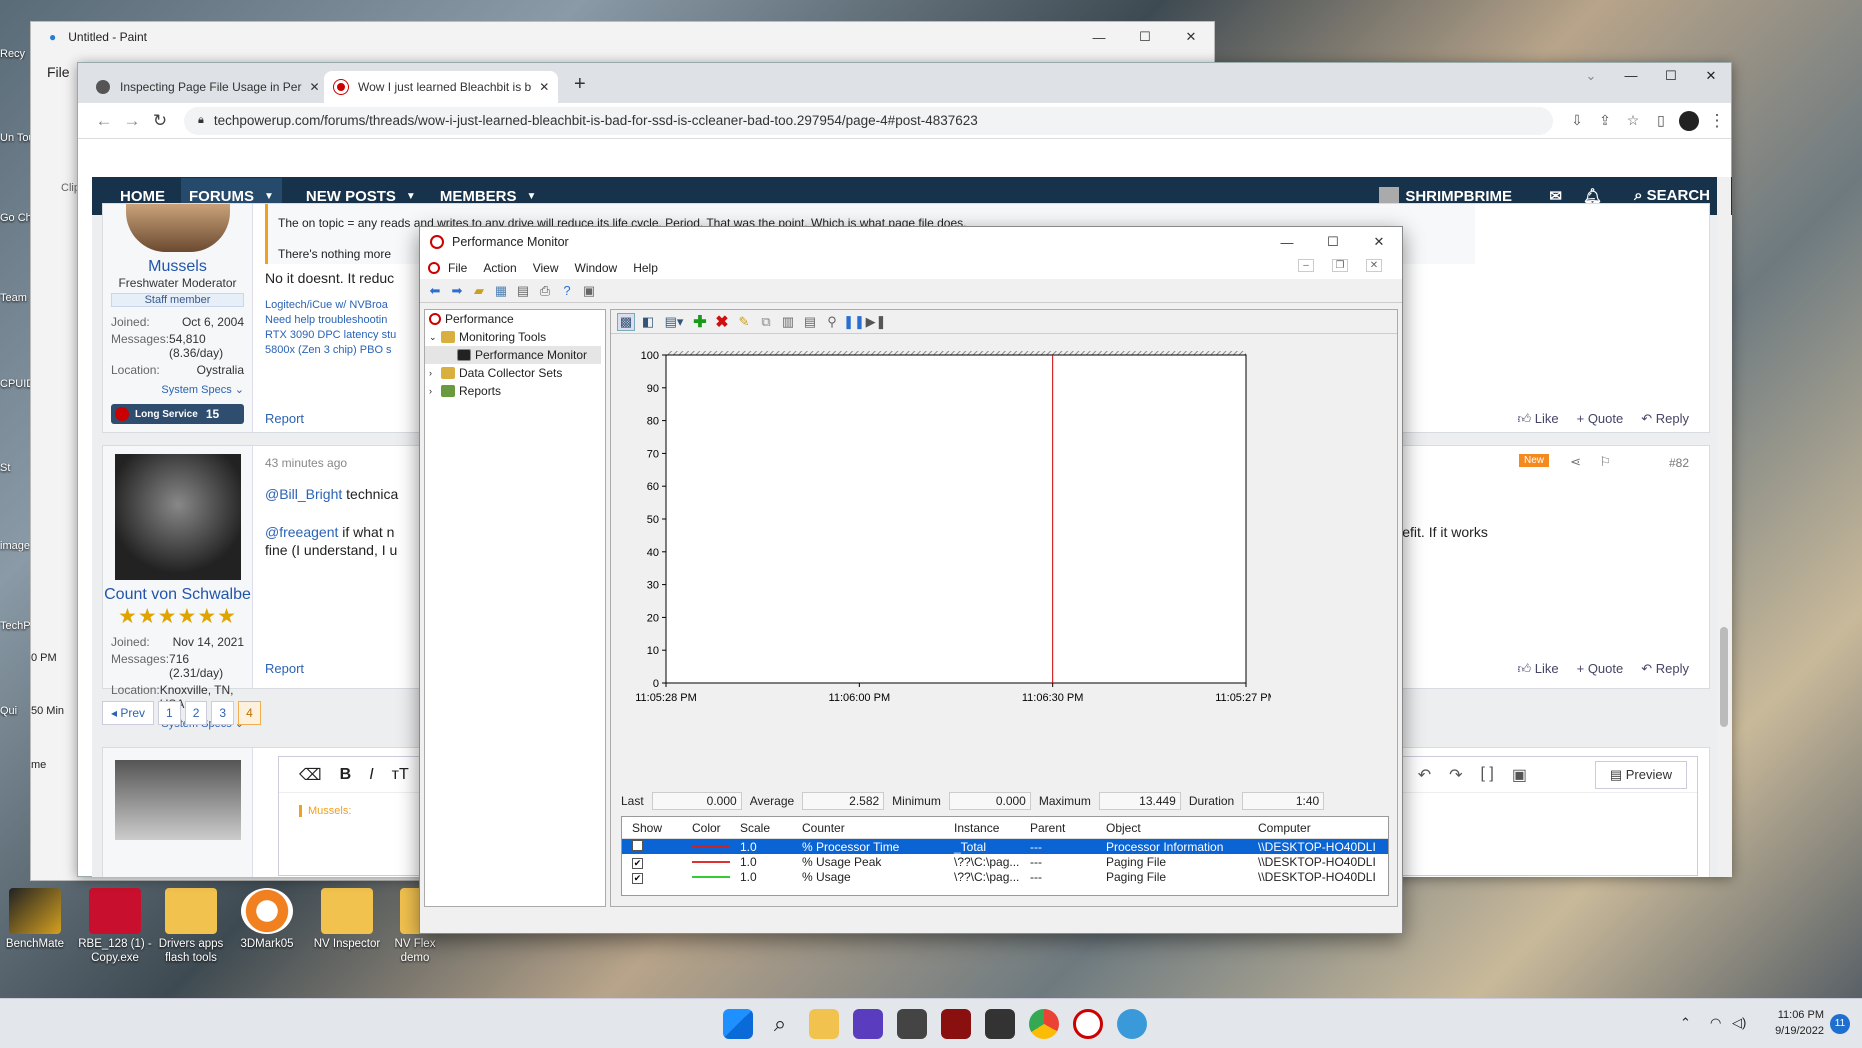 This screenshot has width=1862, height=1048. Describe the element at coordinates (982, 828) in the screenshot. I see `col-instance: Instance` at that location.